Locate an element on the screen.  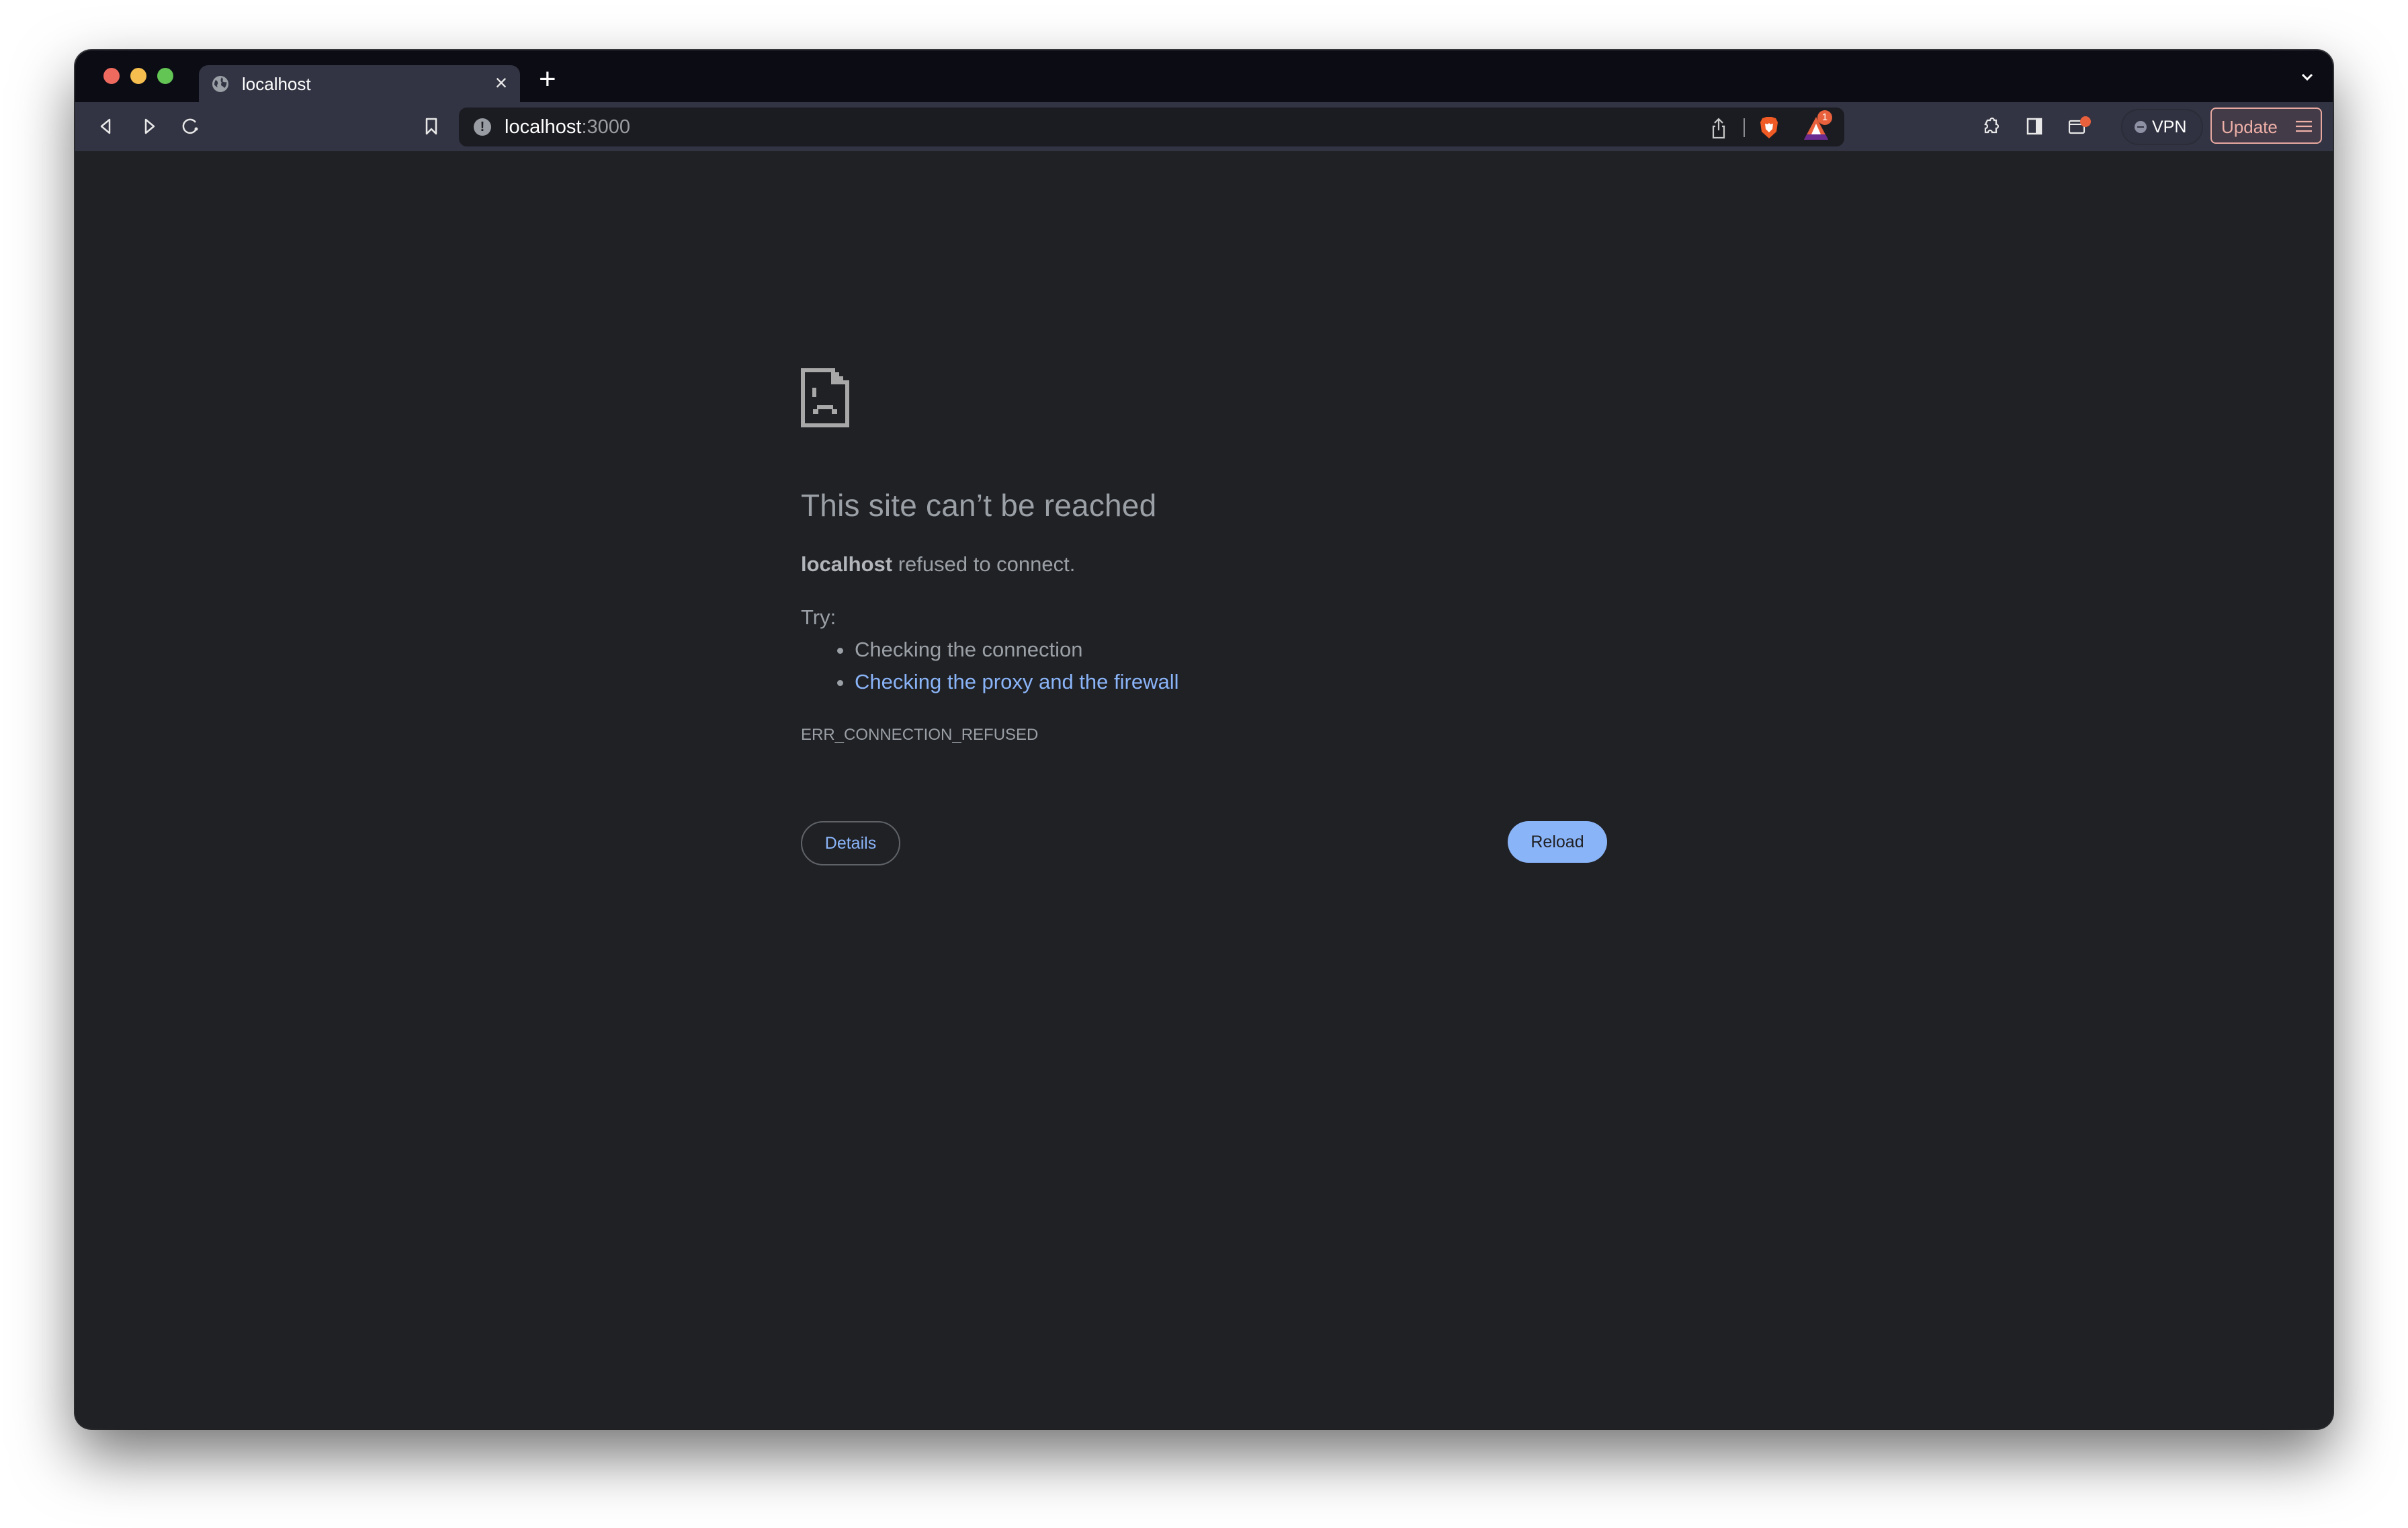
bookmark-icon is located at coordinates (431, 127).